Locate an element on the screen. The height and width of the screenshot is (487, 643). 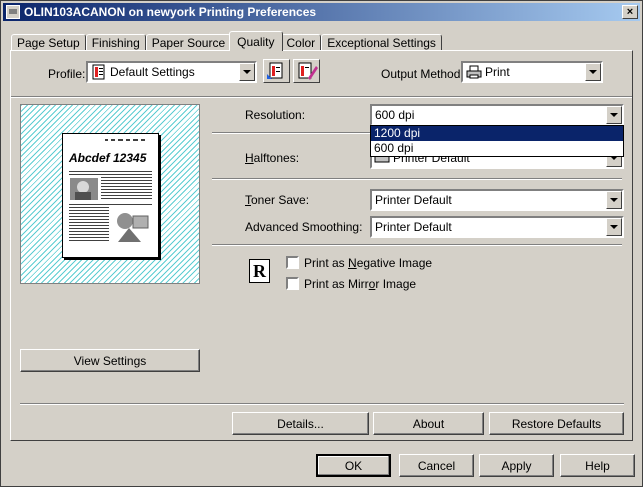
toner-save-label: Toner Save: is located at coordinates (277, 200).